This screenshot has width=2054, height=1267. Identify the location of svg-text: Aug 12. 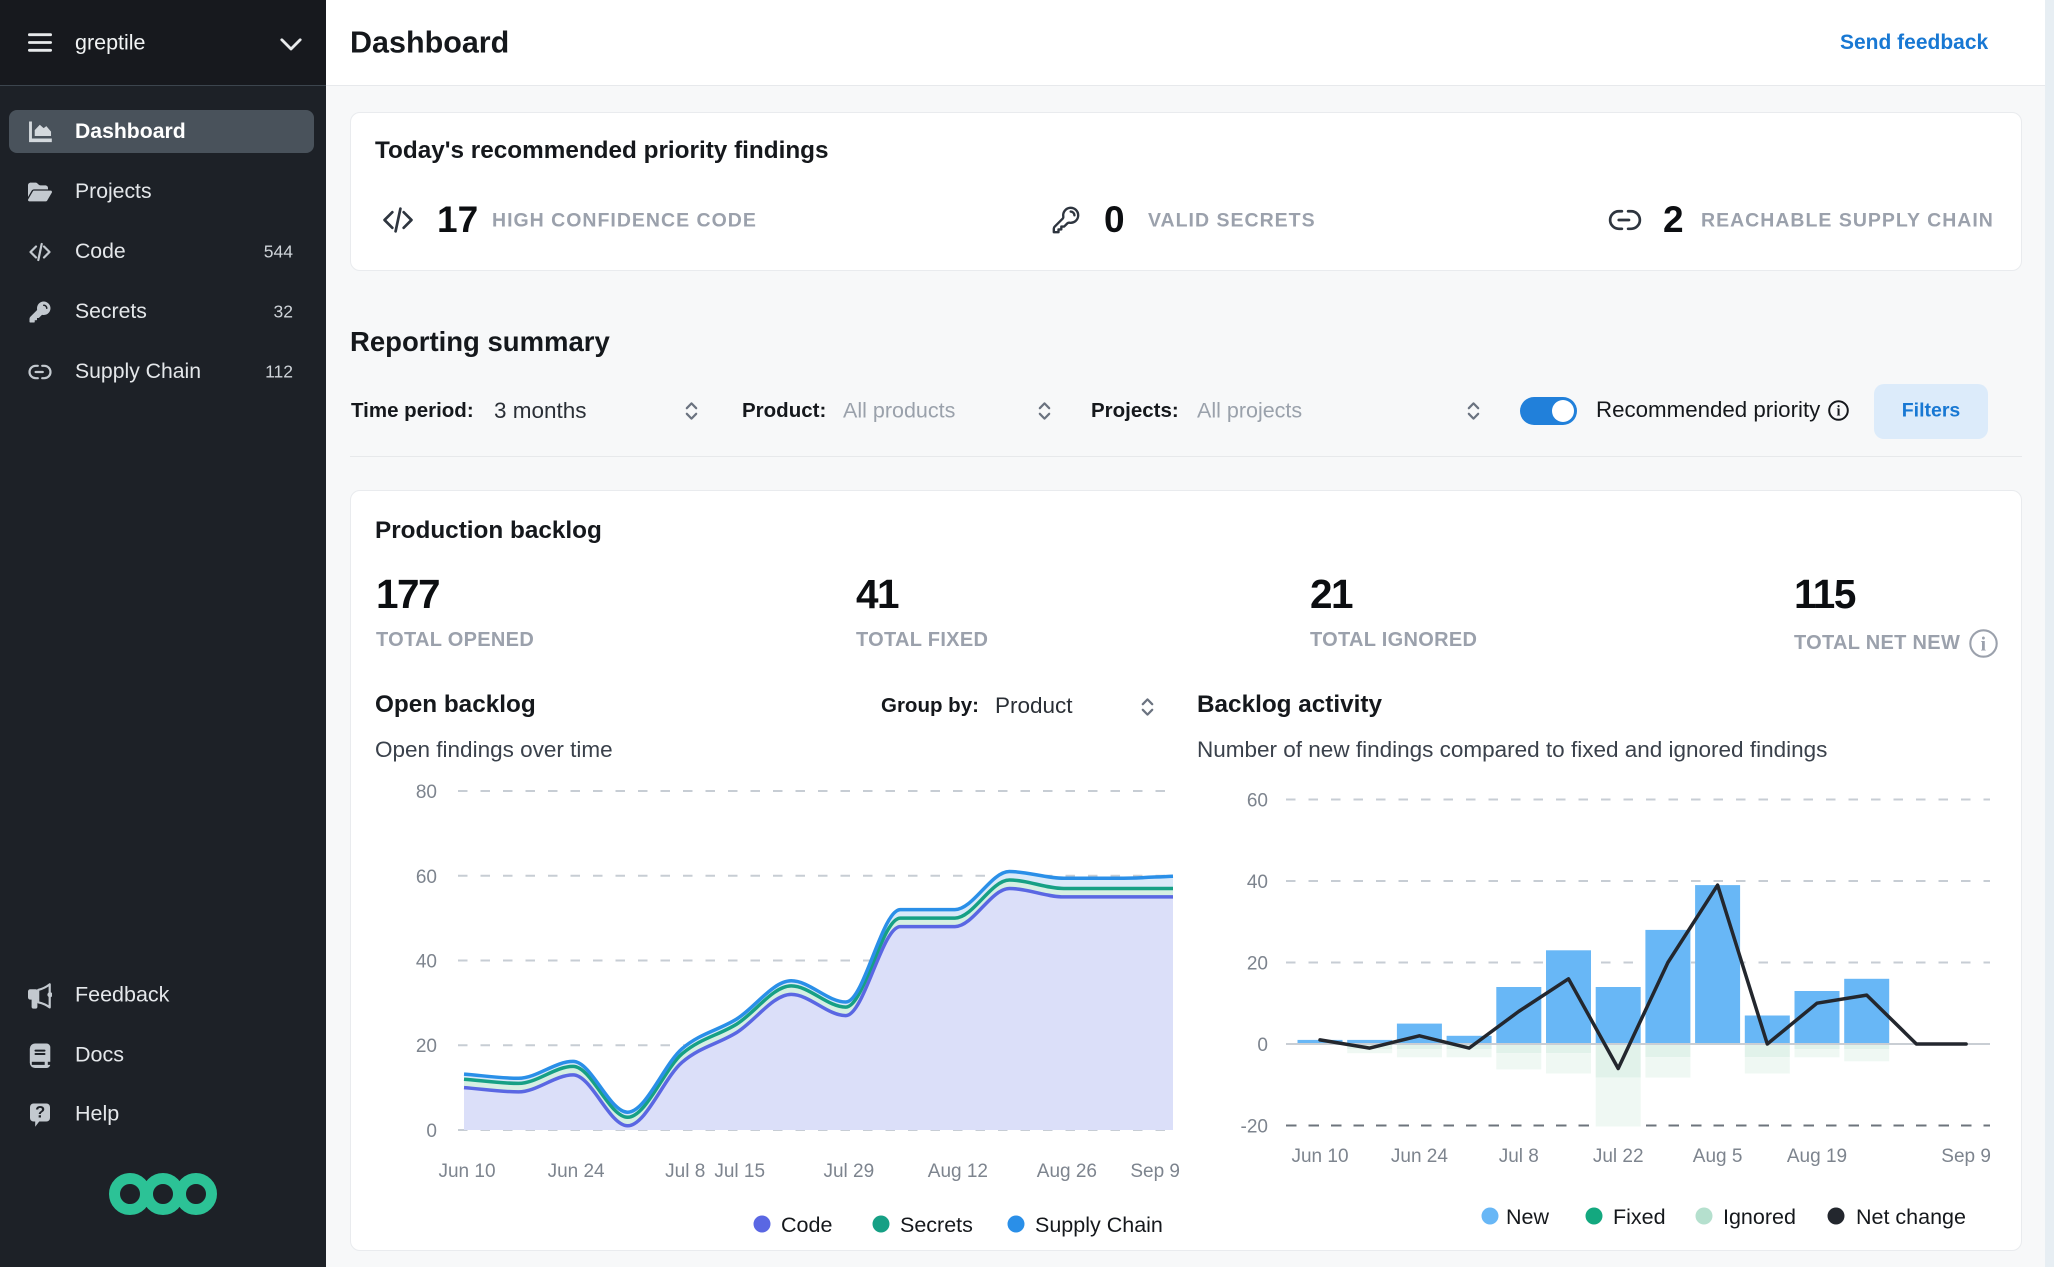
(958, 1171).